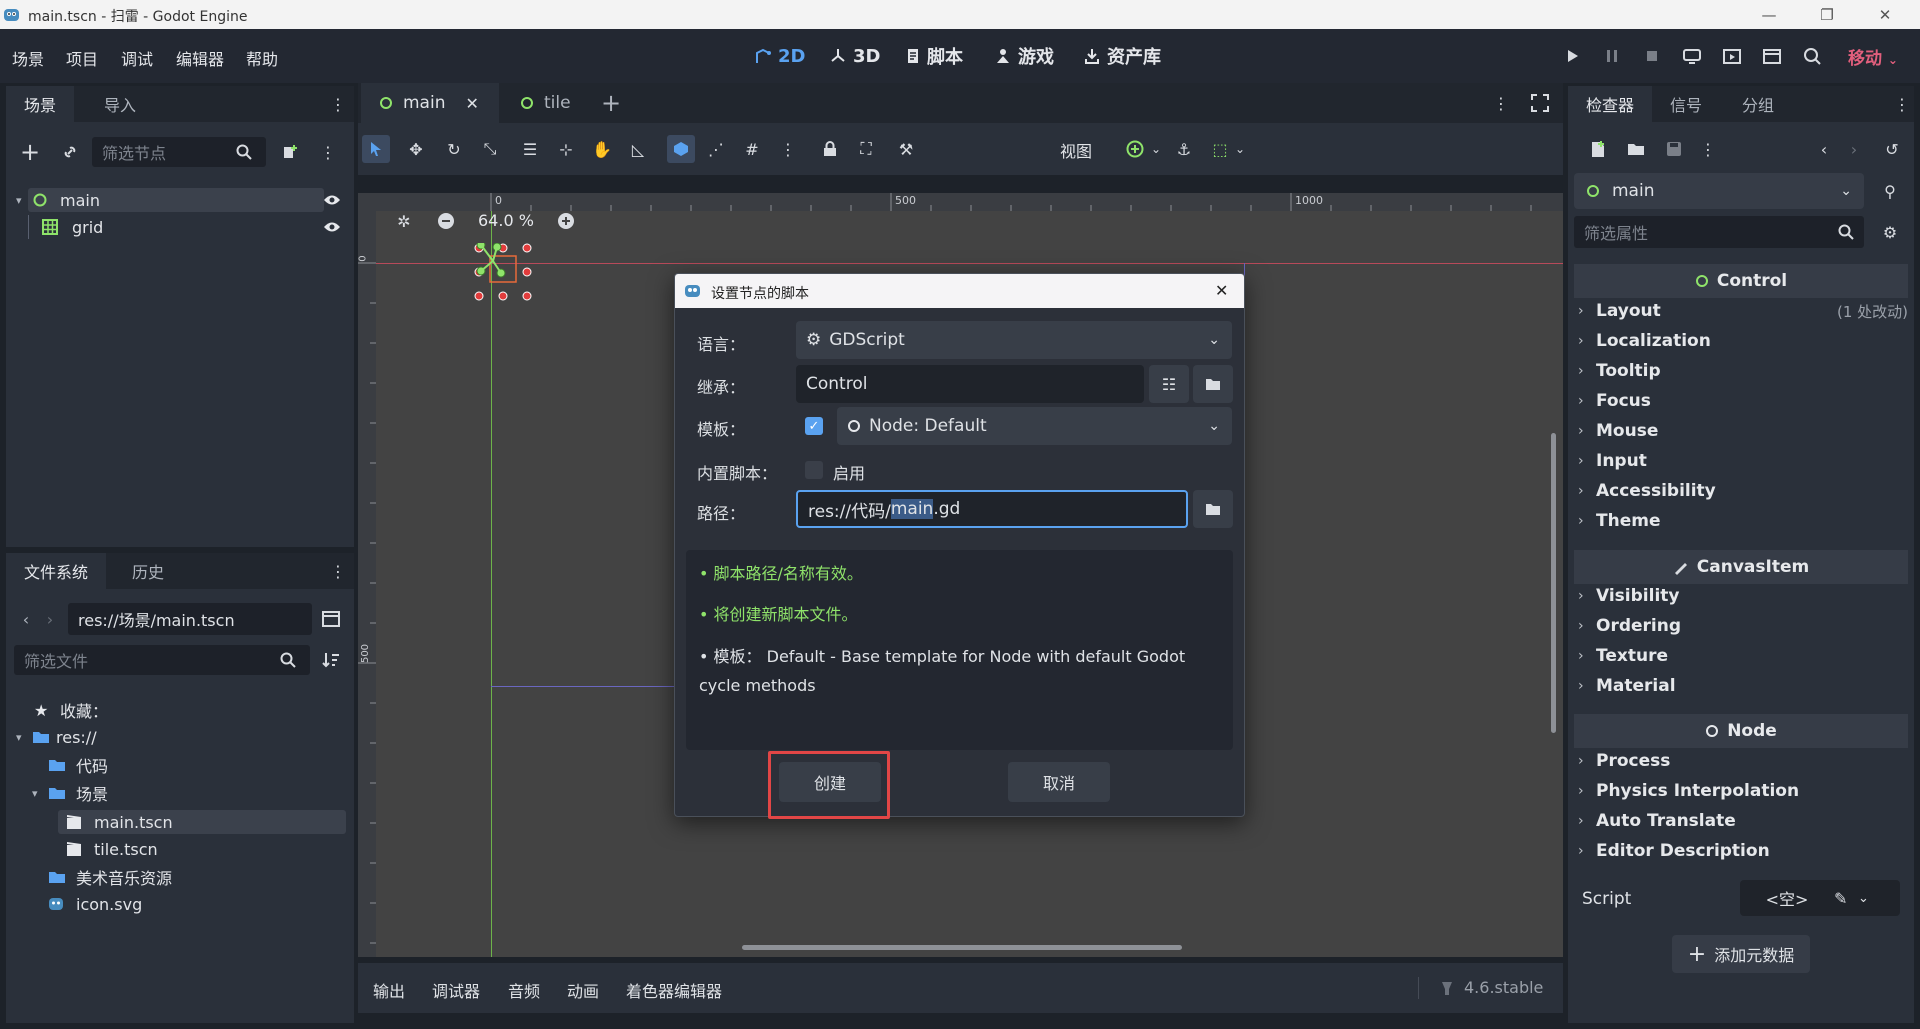  Describe the element at coordinates (1692, 56) in the screenshot. I see `remote-debug-icon` at that location.